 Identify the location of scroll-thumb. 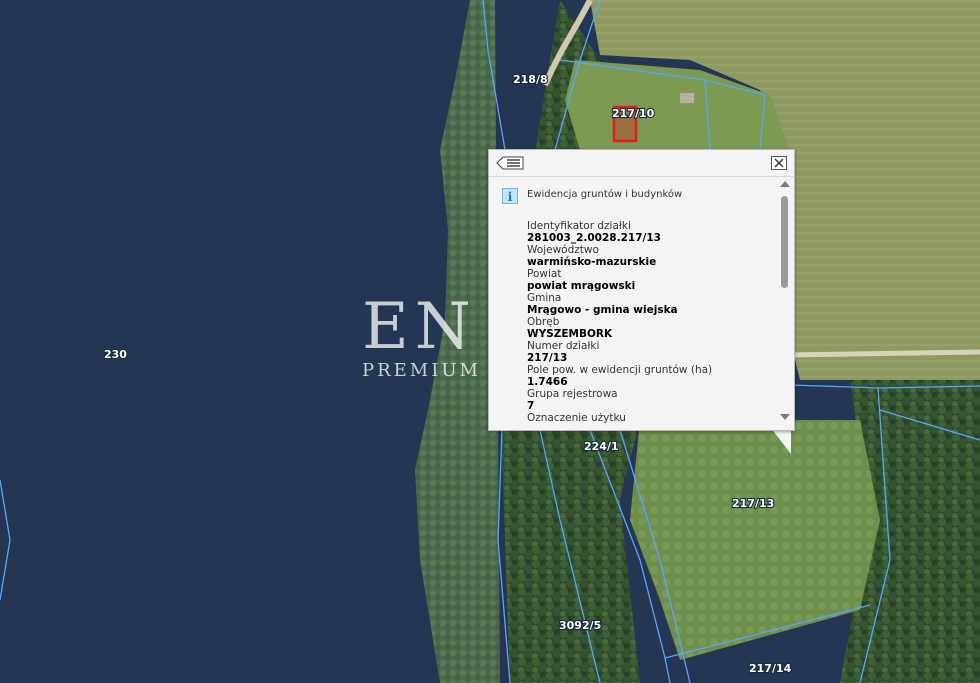
(784, 242).